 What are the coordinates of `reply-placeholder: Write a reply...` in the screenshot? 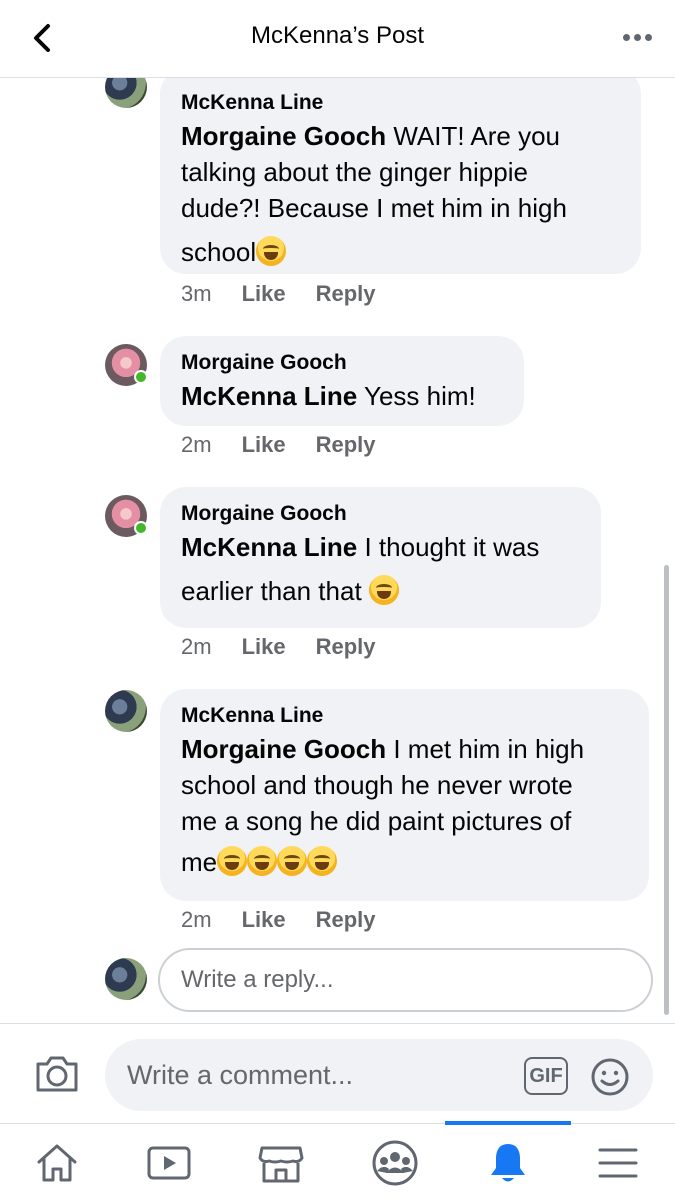 It's located at (257, 979).